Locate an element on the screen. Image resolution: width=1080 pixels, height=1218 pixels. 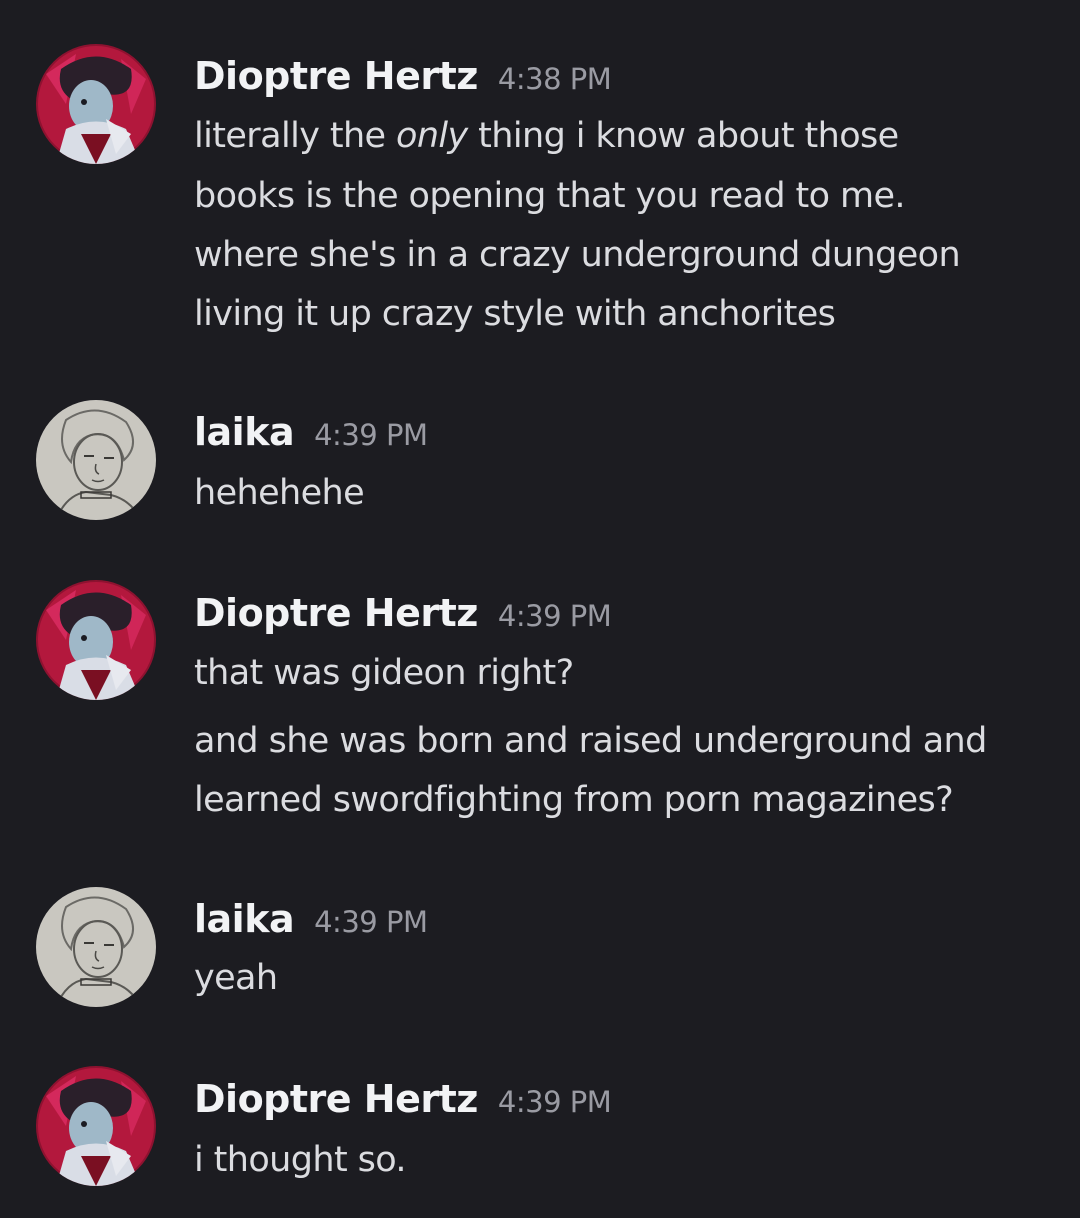
emphasis: only is located at coordinates (432, 136).